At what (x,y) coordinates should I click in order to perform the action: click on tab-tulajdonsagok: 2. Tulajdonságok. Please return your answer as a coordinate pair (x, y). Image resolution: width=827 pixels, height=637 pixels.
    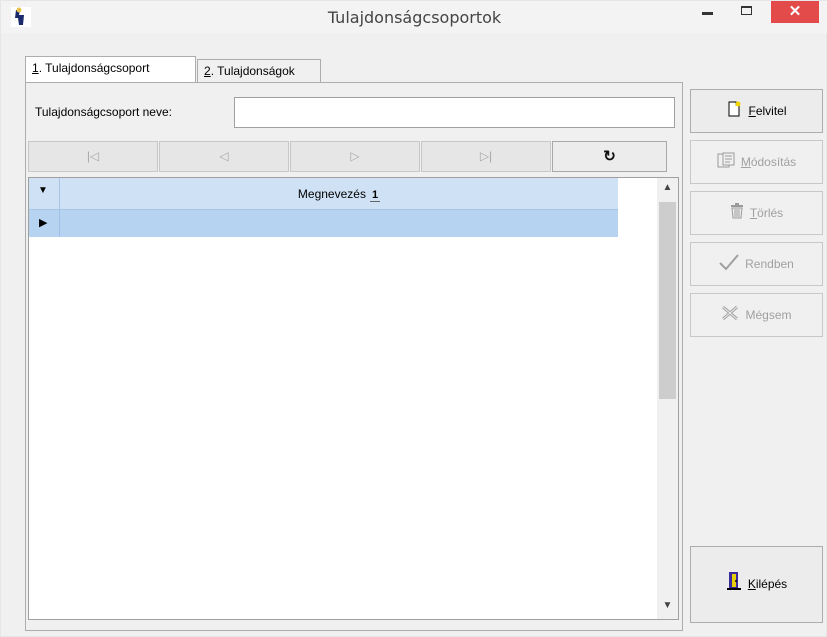
    Looking at the image, I should click on (259, 70).